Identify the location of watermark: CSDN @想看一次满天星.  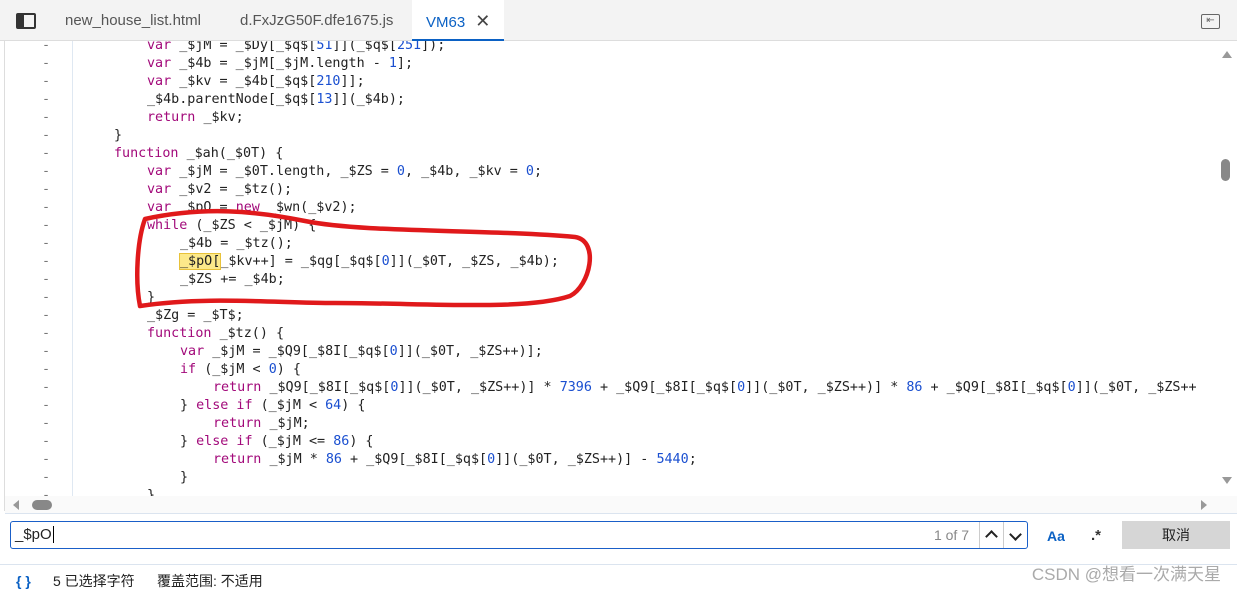
(1126, 574).